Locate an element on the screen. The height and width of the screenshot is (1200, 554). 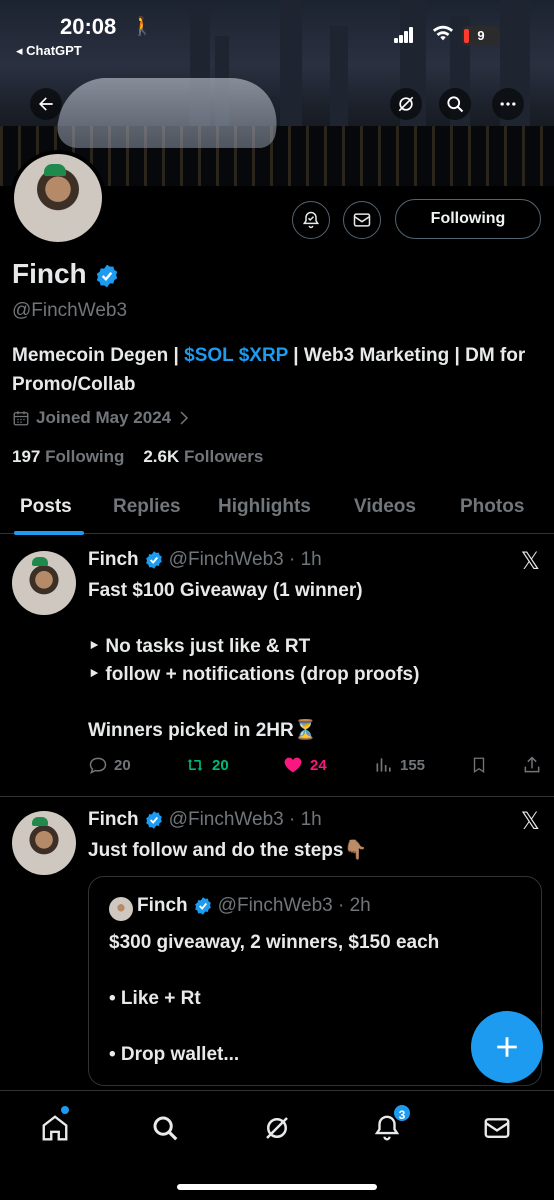
tab-videos: Videos is located at coordinates (385, 507).